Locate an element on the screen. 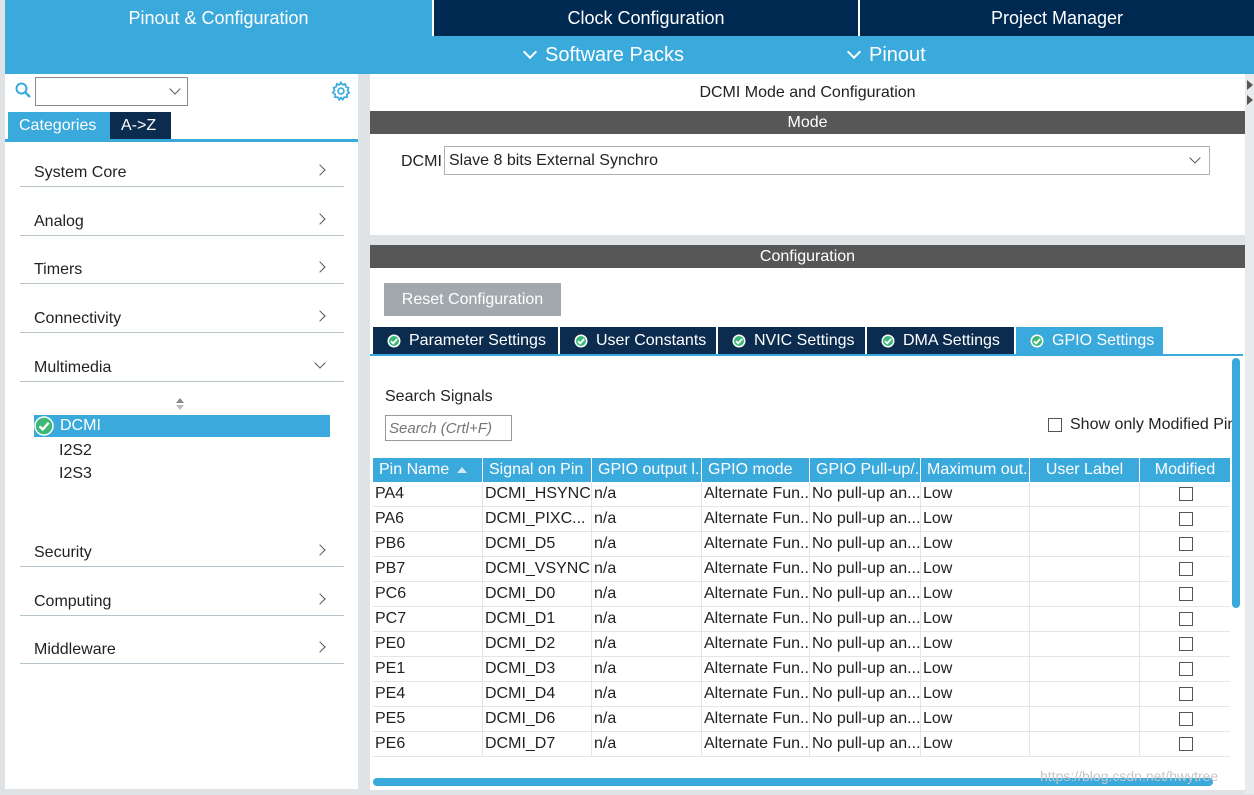 This screenshot has width=1254, height=795. column-header-user-label: User Label is located at coordinates (1085, 470).